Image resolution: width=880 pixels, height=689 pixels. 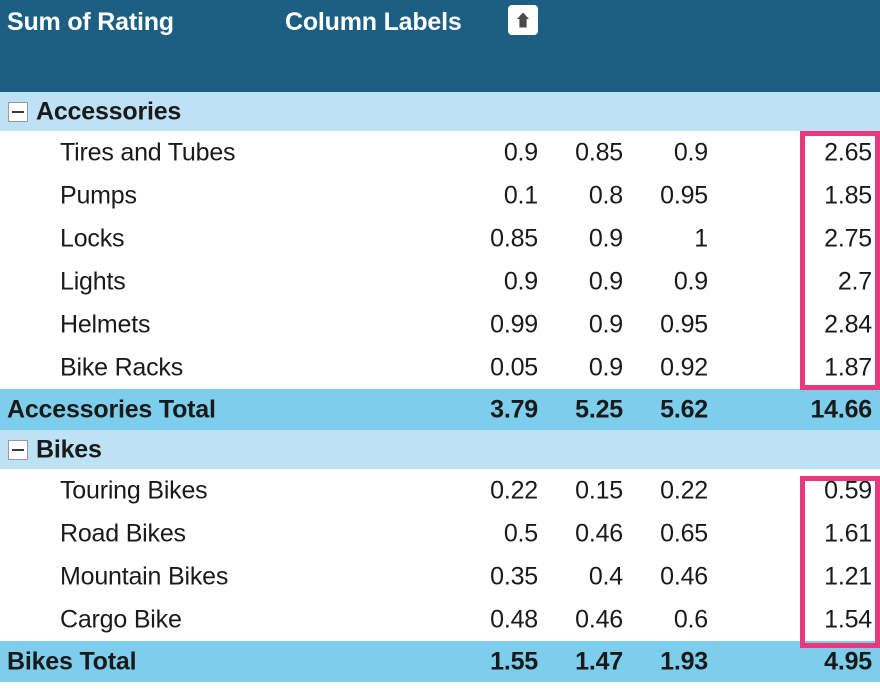 What do you see at coordinates (440, 449) in the screenshot?
I see `pivot-group-row: Bikes` at bounding box center [440, 449].